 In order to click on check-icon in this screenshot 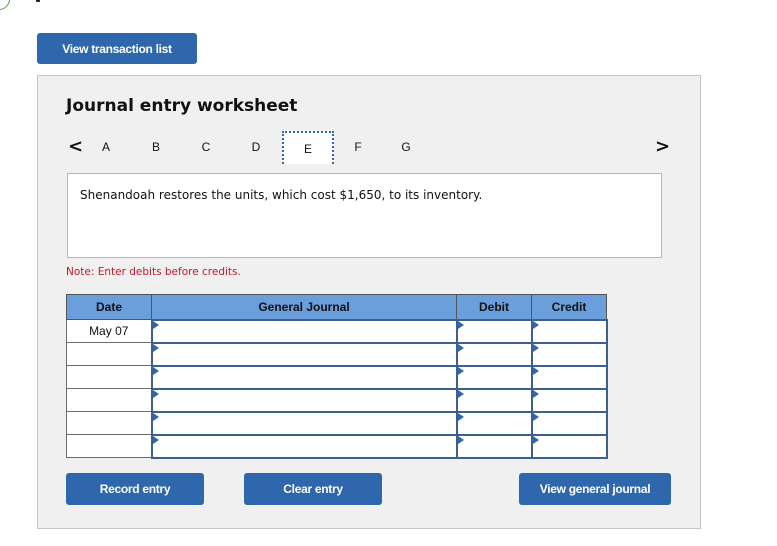, I will do `click(5, 5)`.